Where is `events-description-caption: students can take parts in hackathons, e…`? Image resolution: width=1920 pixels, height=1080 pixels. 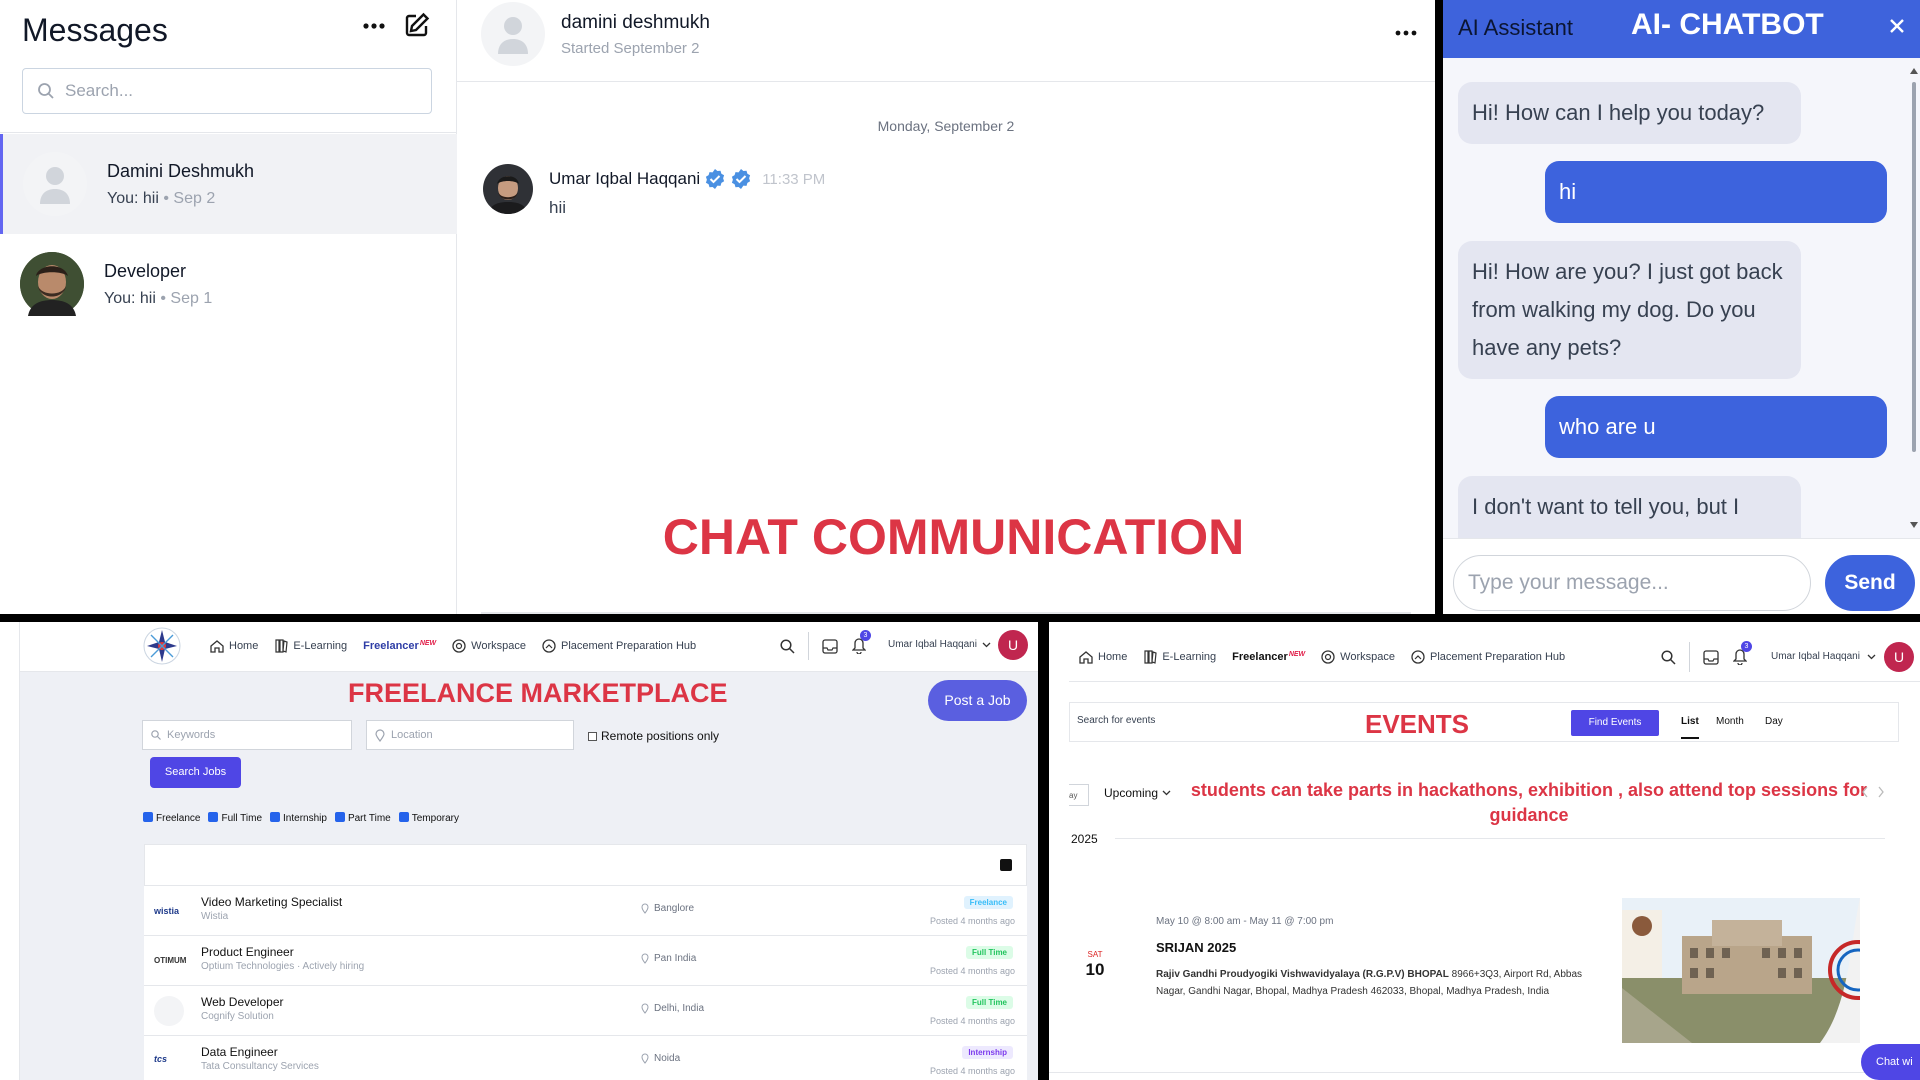 events-description-caption: students can take parts in hackathons, e… is located at coordinates (1529, 802).